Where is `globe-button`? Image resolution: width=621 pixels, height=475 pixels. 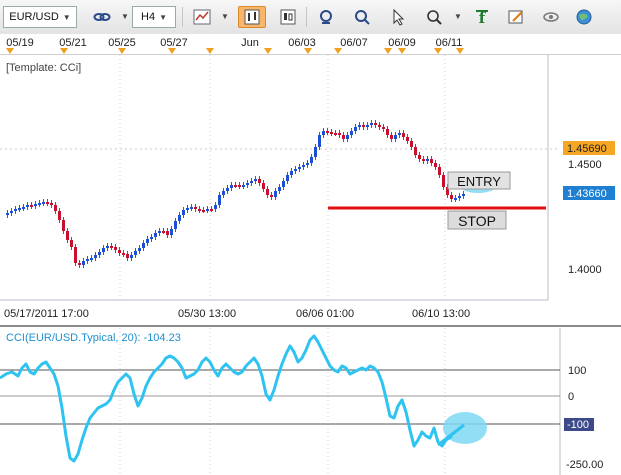 globe-button is located at coordinates (584, 17).